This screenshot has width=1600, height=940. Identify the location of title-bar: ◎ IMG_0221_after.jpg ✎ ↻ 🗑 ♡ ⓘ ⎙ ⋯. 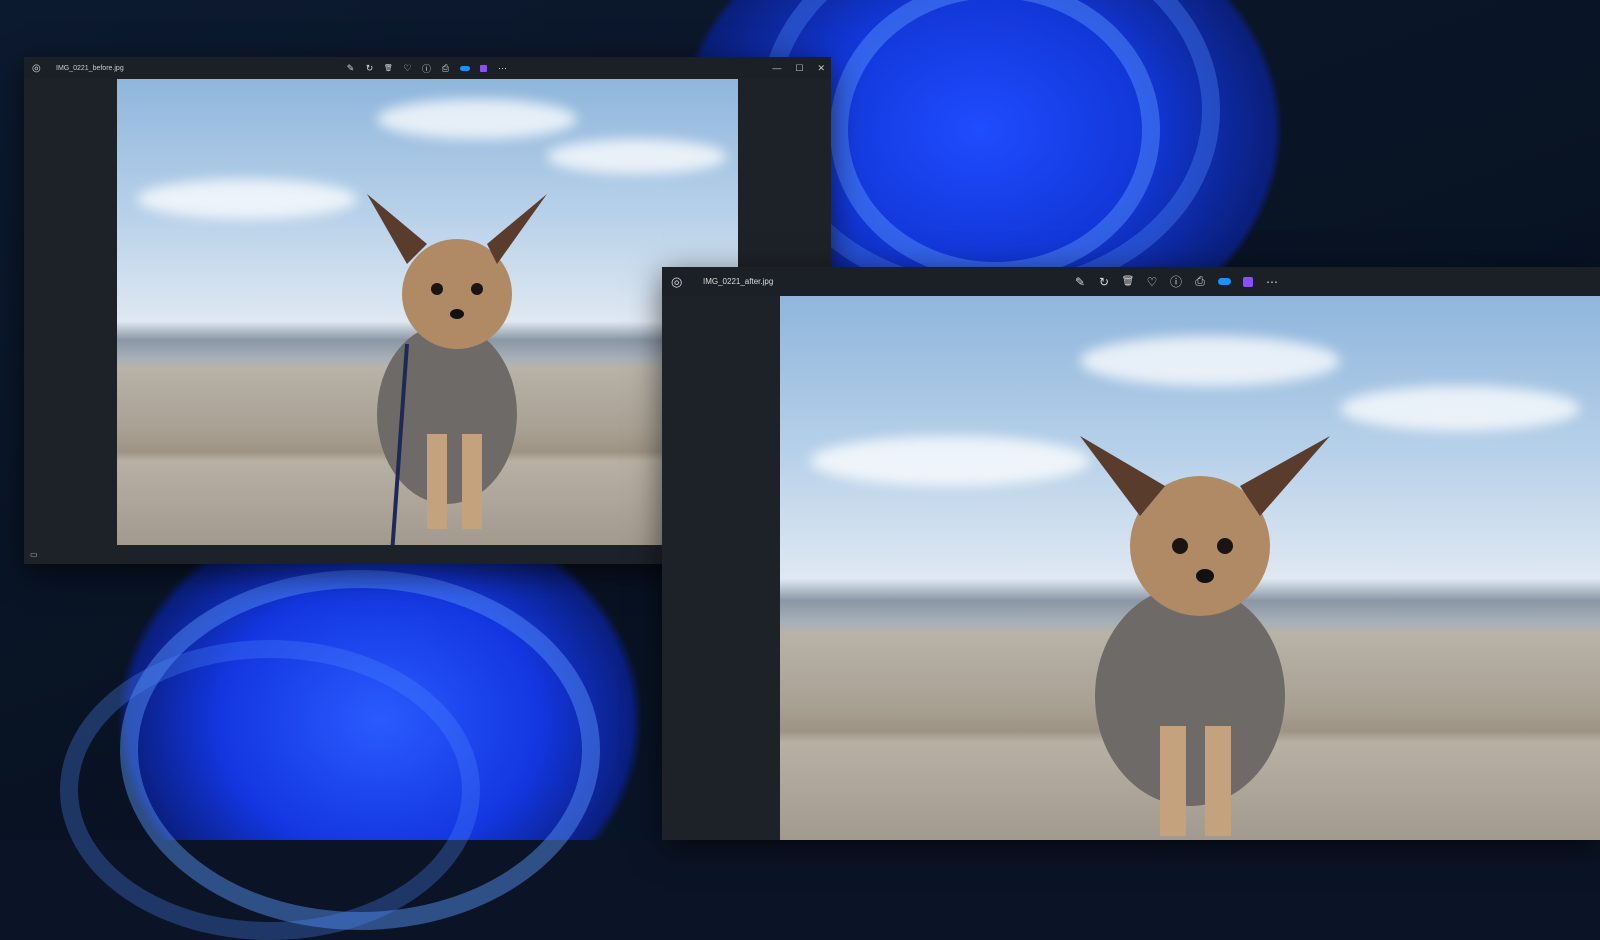
(1131, 281).